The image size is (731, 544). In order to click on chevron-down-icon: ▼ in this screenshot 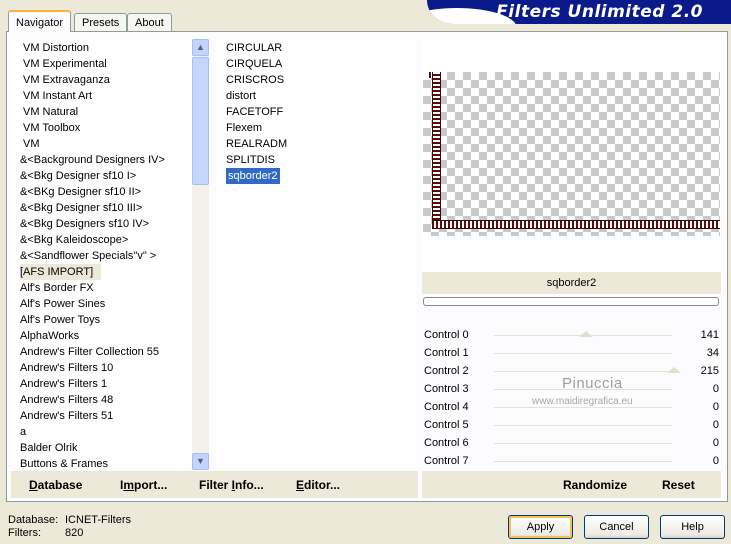, I will do `click(200, 461)`.